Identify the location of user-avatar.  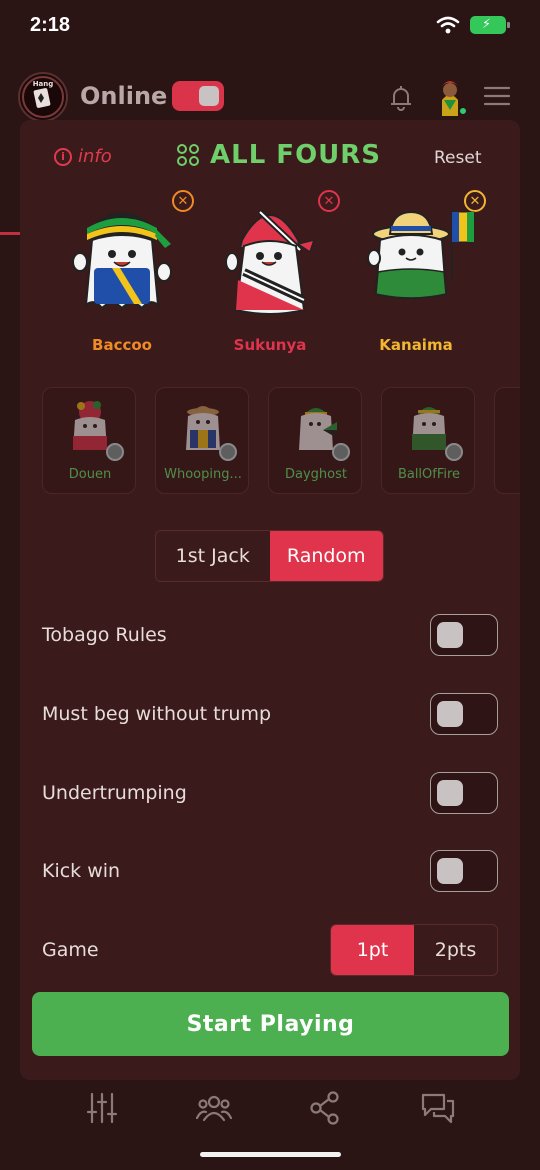
(450, 96).